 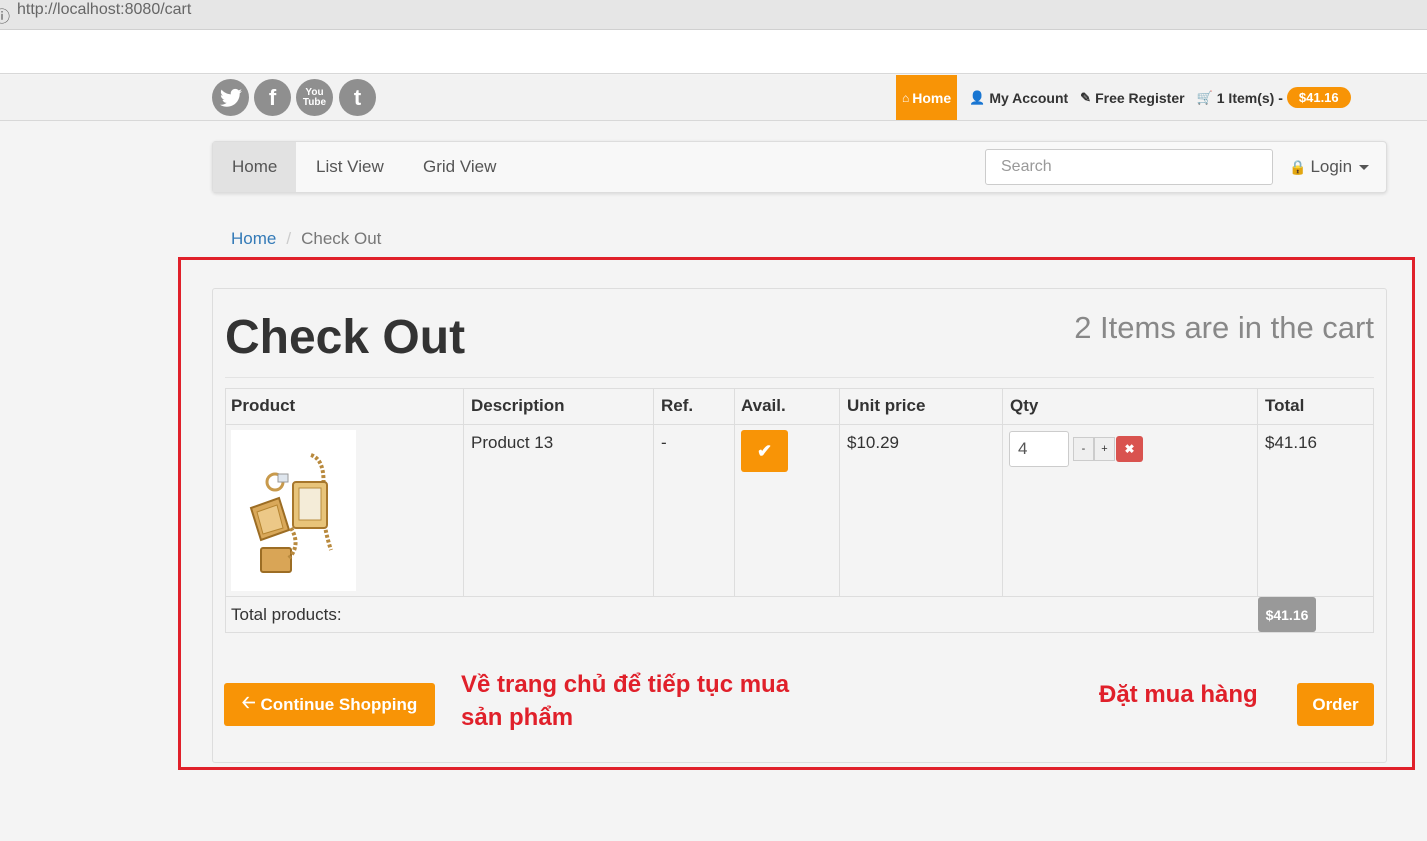 I want to click on caret-down-icon, so click(x=1364, y=167).